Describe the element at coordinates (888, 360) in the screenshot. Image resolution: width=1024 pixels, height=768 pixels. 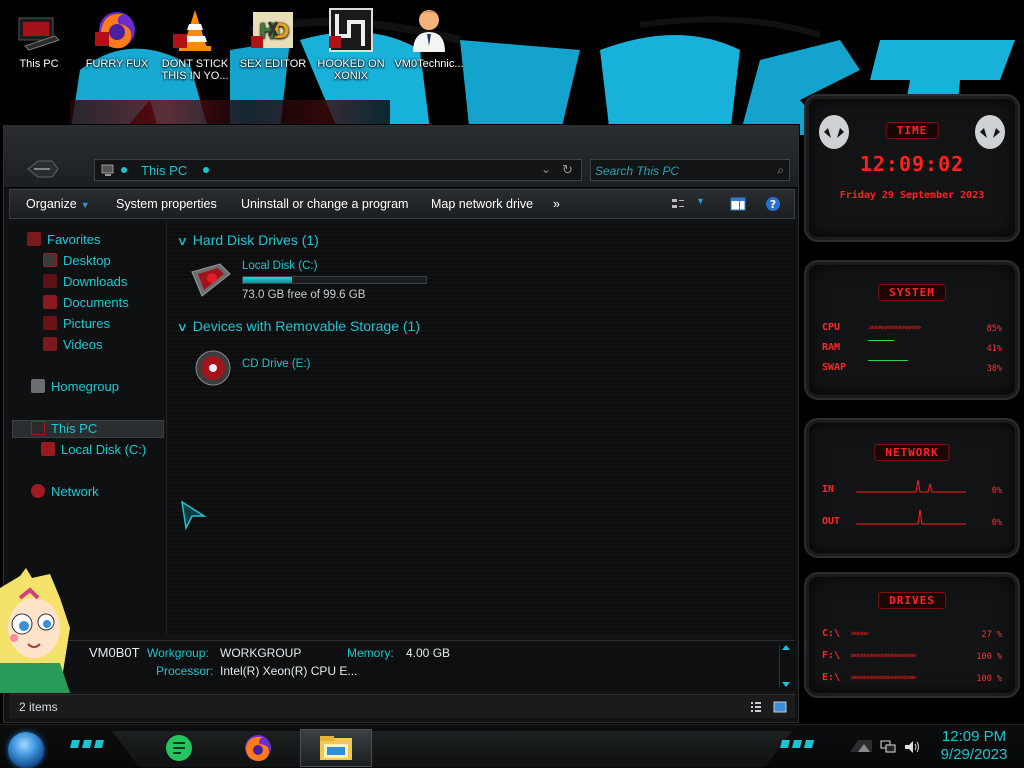
I see `swap-meter` at that location.